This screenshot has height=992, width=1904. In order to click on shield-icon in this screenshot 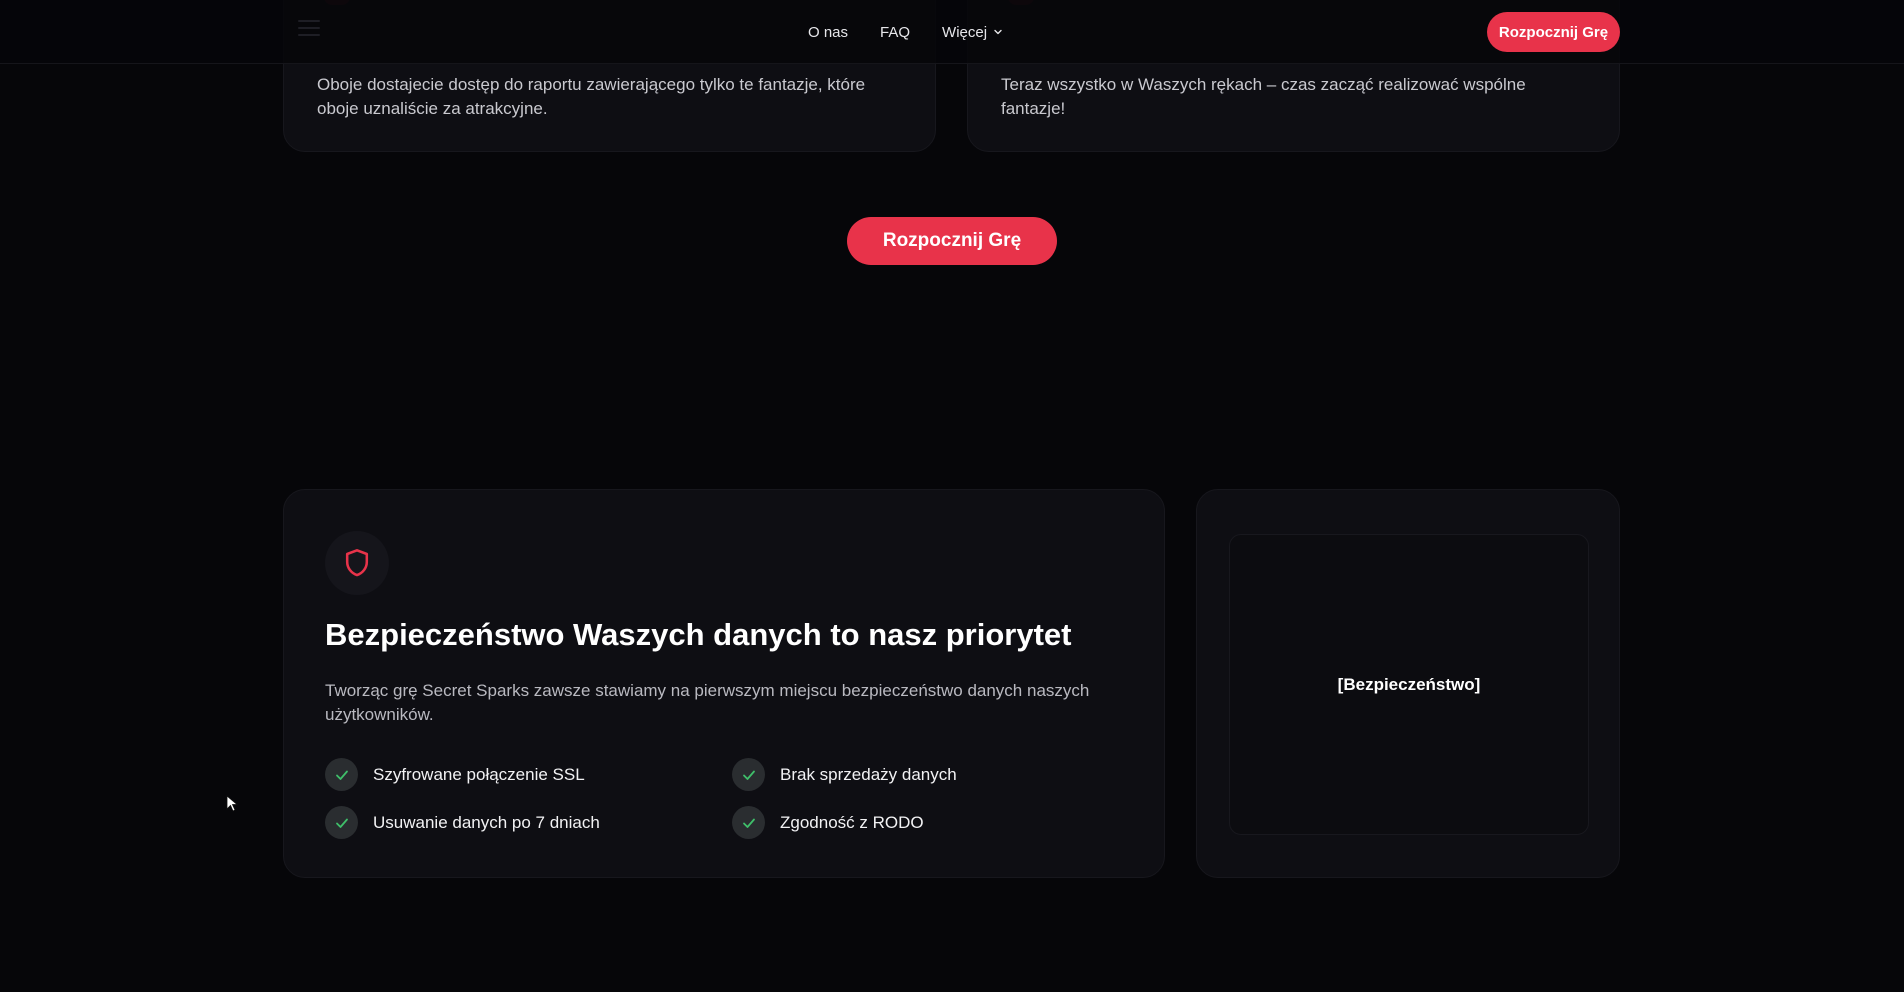, I will do `click(357, 563)`.